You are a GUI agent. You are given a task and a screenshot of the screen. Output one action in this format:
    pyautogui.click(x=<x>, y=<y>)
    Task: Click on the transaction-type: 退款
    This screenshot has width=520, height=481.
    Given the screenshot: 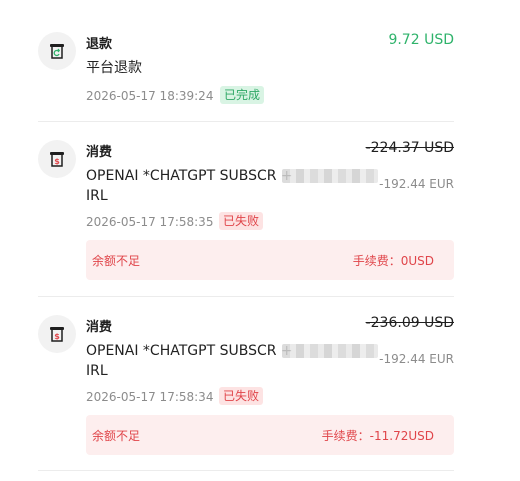 What is the action you would take?
    pyautogui.click(x=99, y=44)
    